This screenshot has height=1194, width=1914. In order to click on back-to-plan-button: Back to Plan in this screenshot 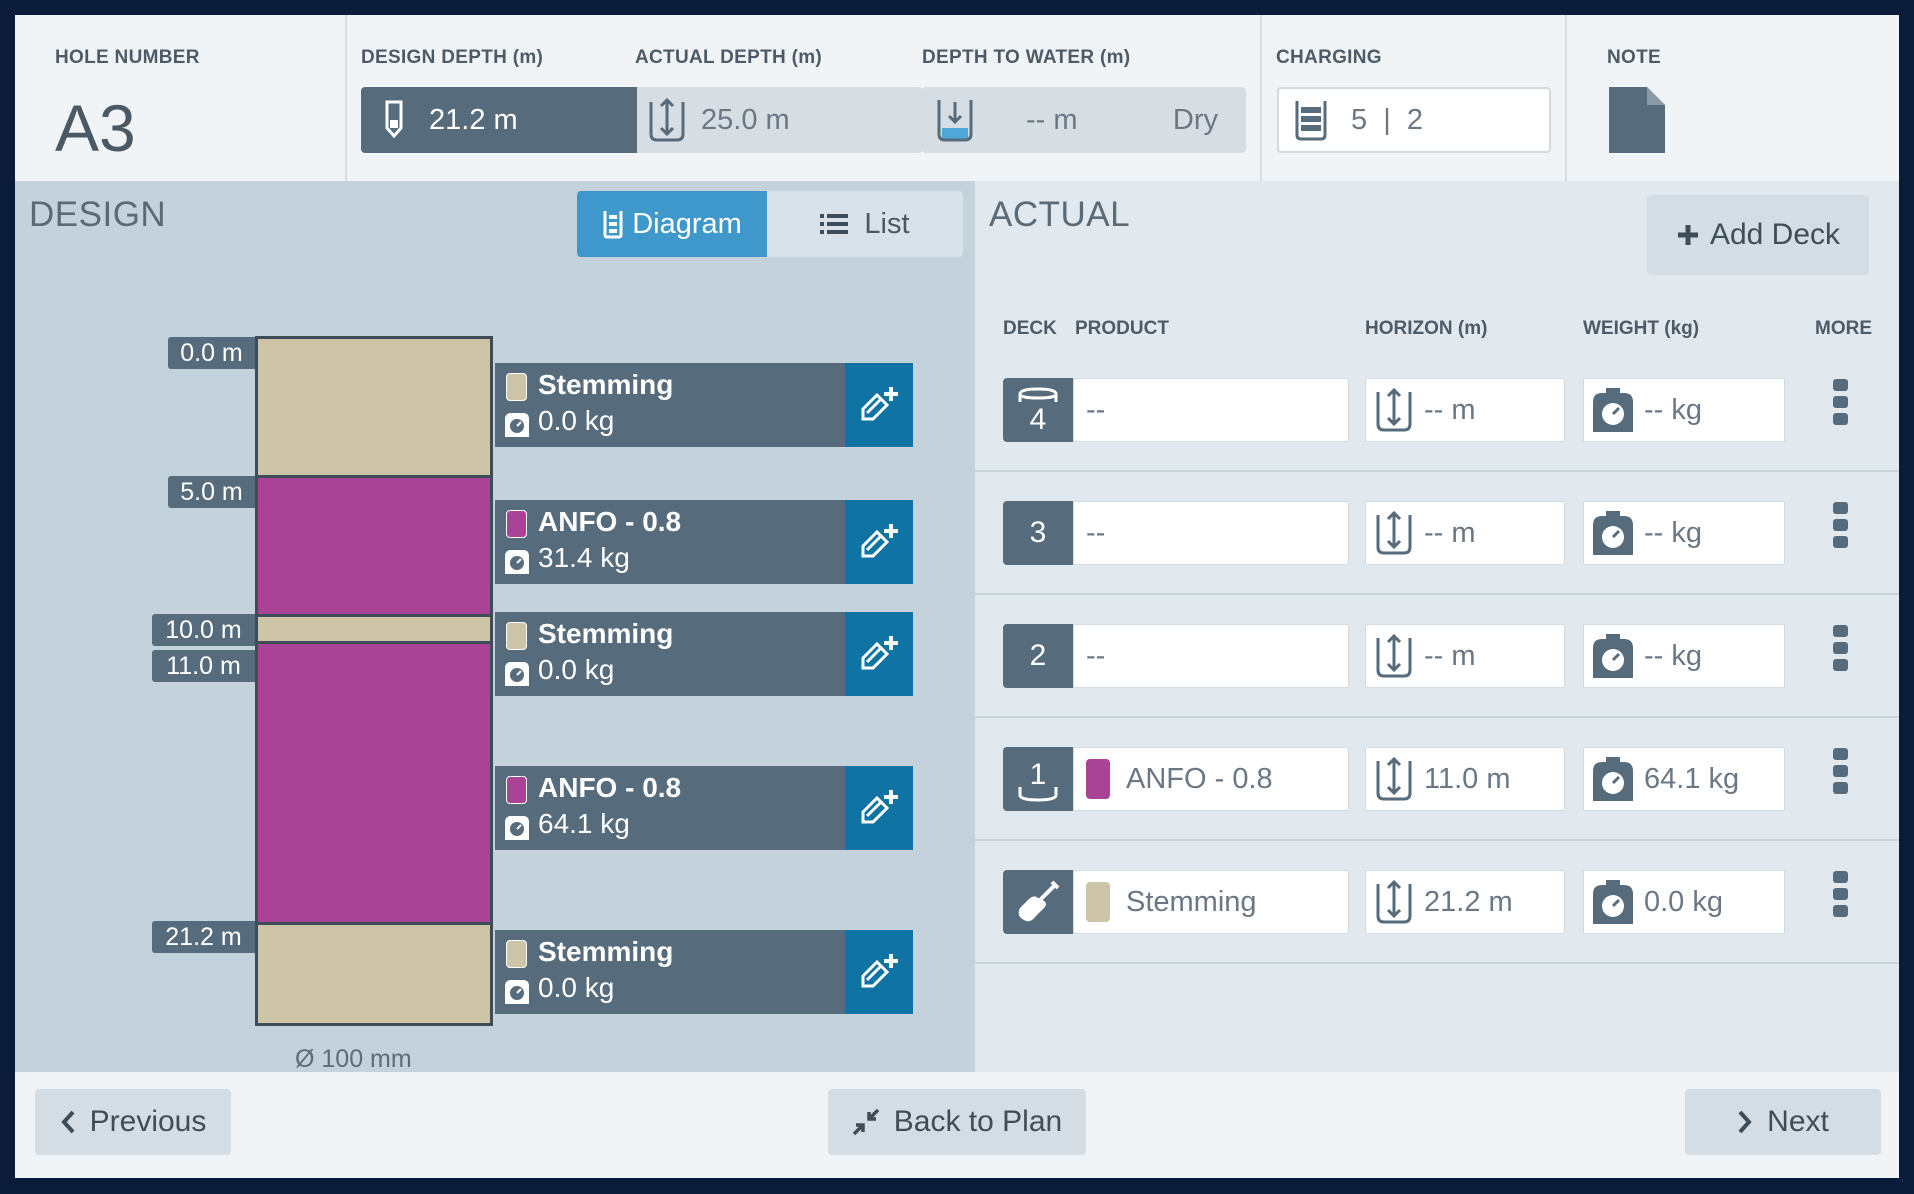, I will do `click(957, 1122)`.